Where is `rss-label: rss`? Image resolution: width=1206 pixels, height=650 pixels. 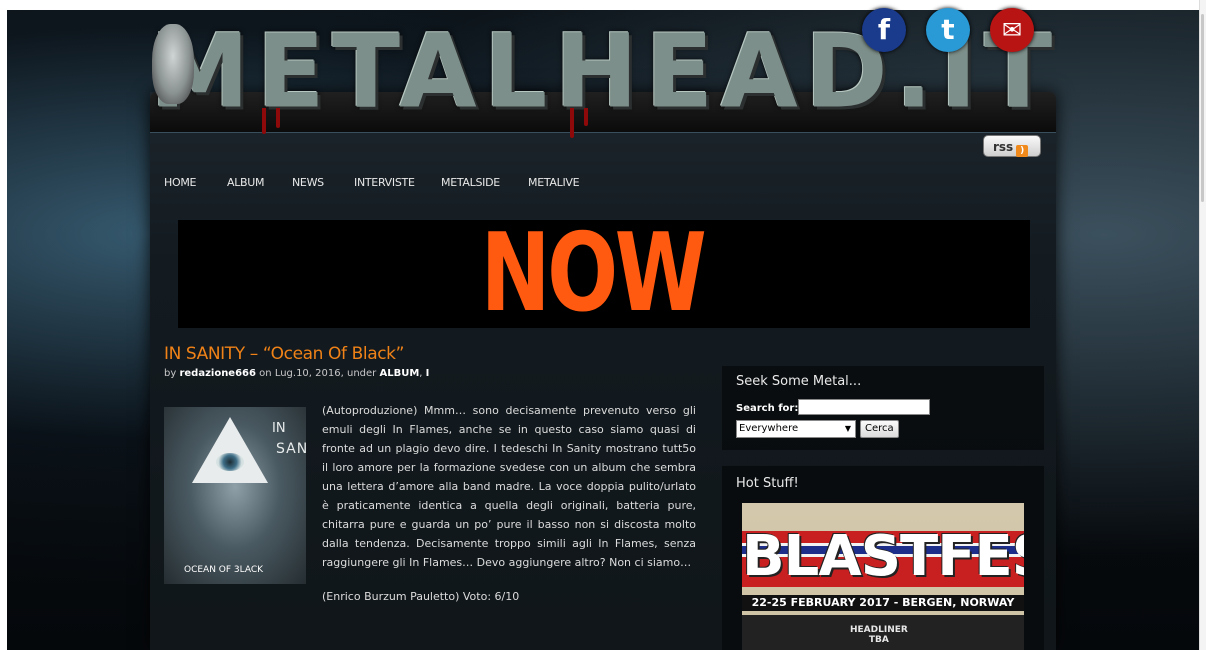
rss-label: rss is located at coordinates (1003, 147).